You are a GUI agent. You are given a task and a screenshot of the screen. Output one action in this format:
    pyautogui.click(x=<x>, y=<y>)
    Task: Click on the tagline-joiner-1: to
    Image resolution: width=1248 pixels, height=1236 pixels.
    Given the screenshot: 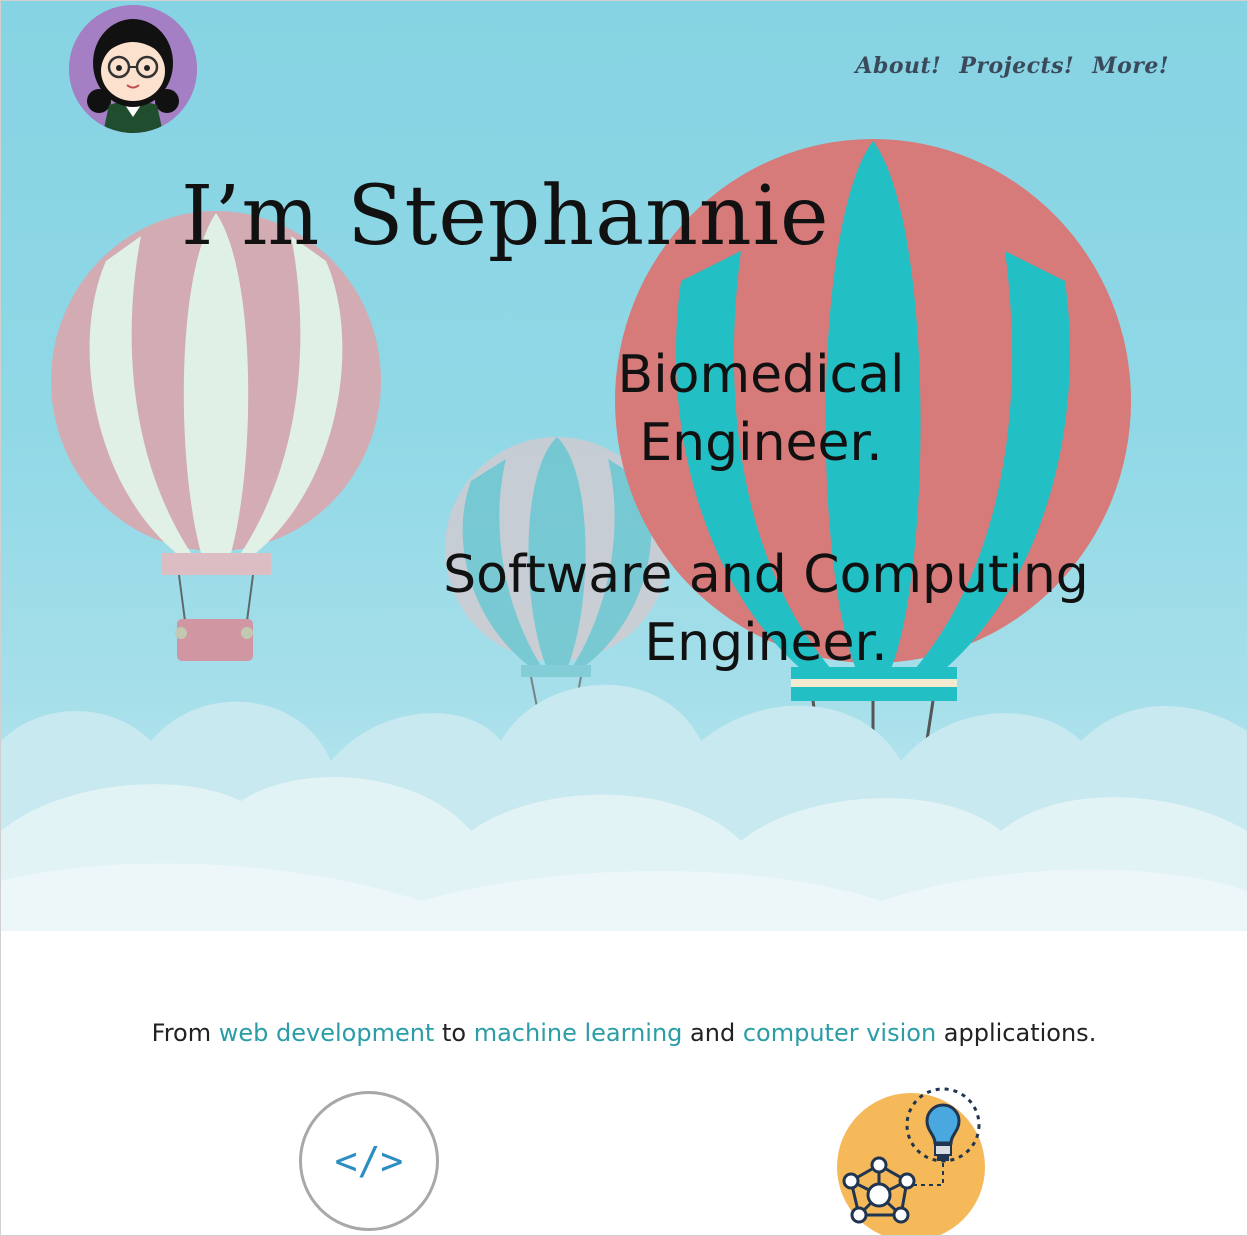 What is the action you would take?
    pyautogui.click(x=454, y=1033)
    